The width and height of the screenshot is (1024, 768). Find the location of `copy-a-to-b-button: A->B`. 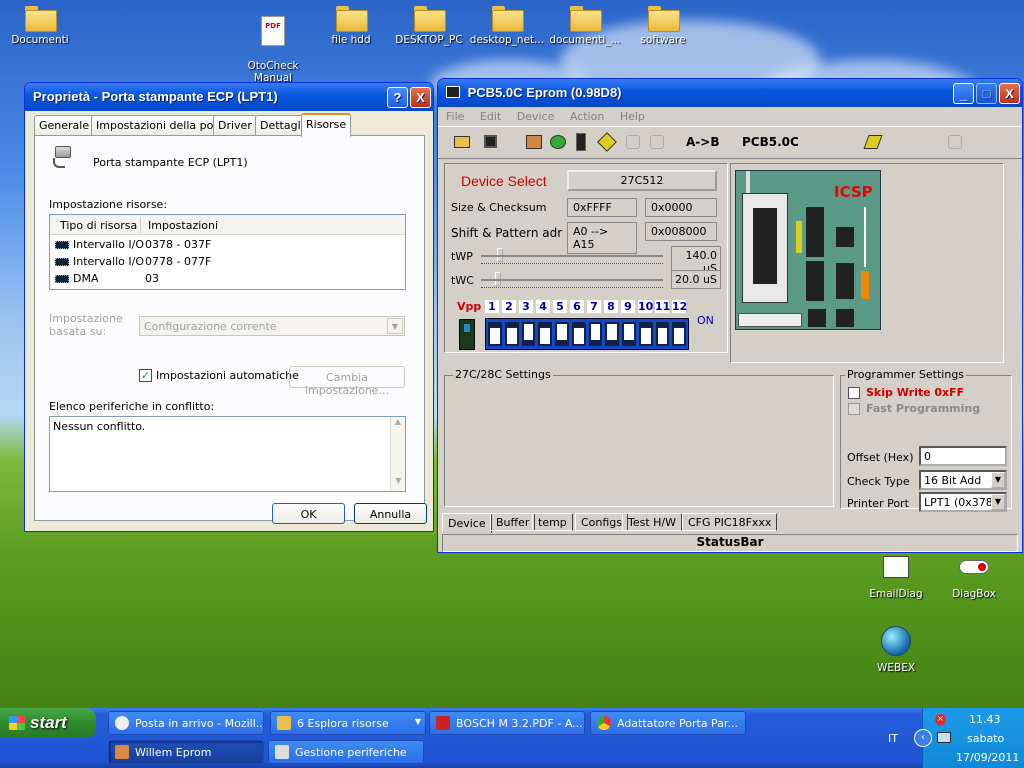

copy-a-to-b-button: A->B is located at coordinates (702, 142).